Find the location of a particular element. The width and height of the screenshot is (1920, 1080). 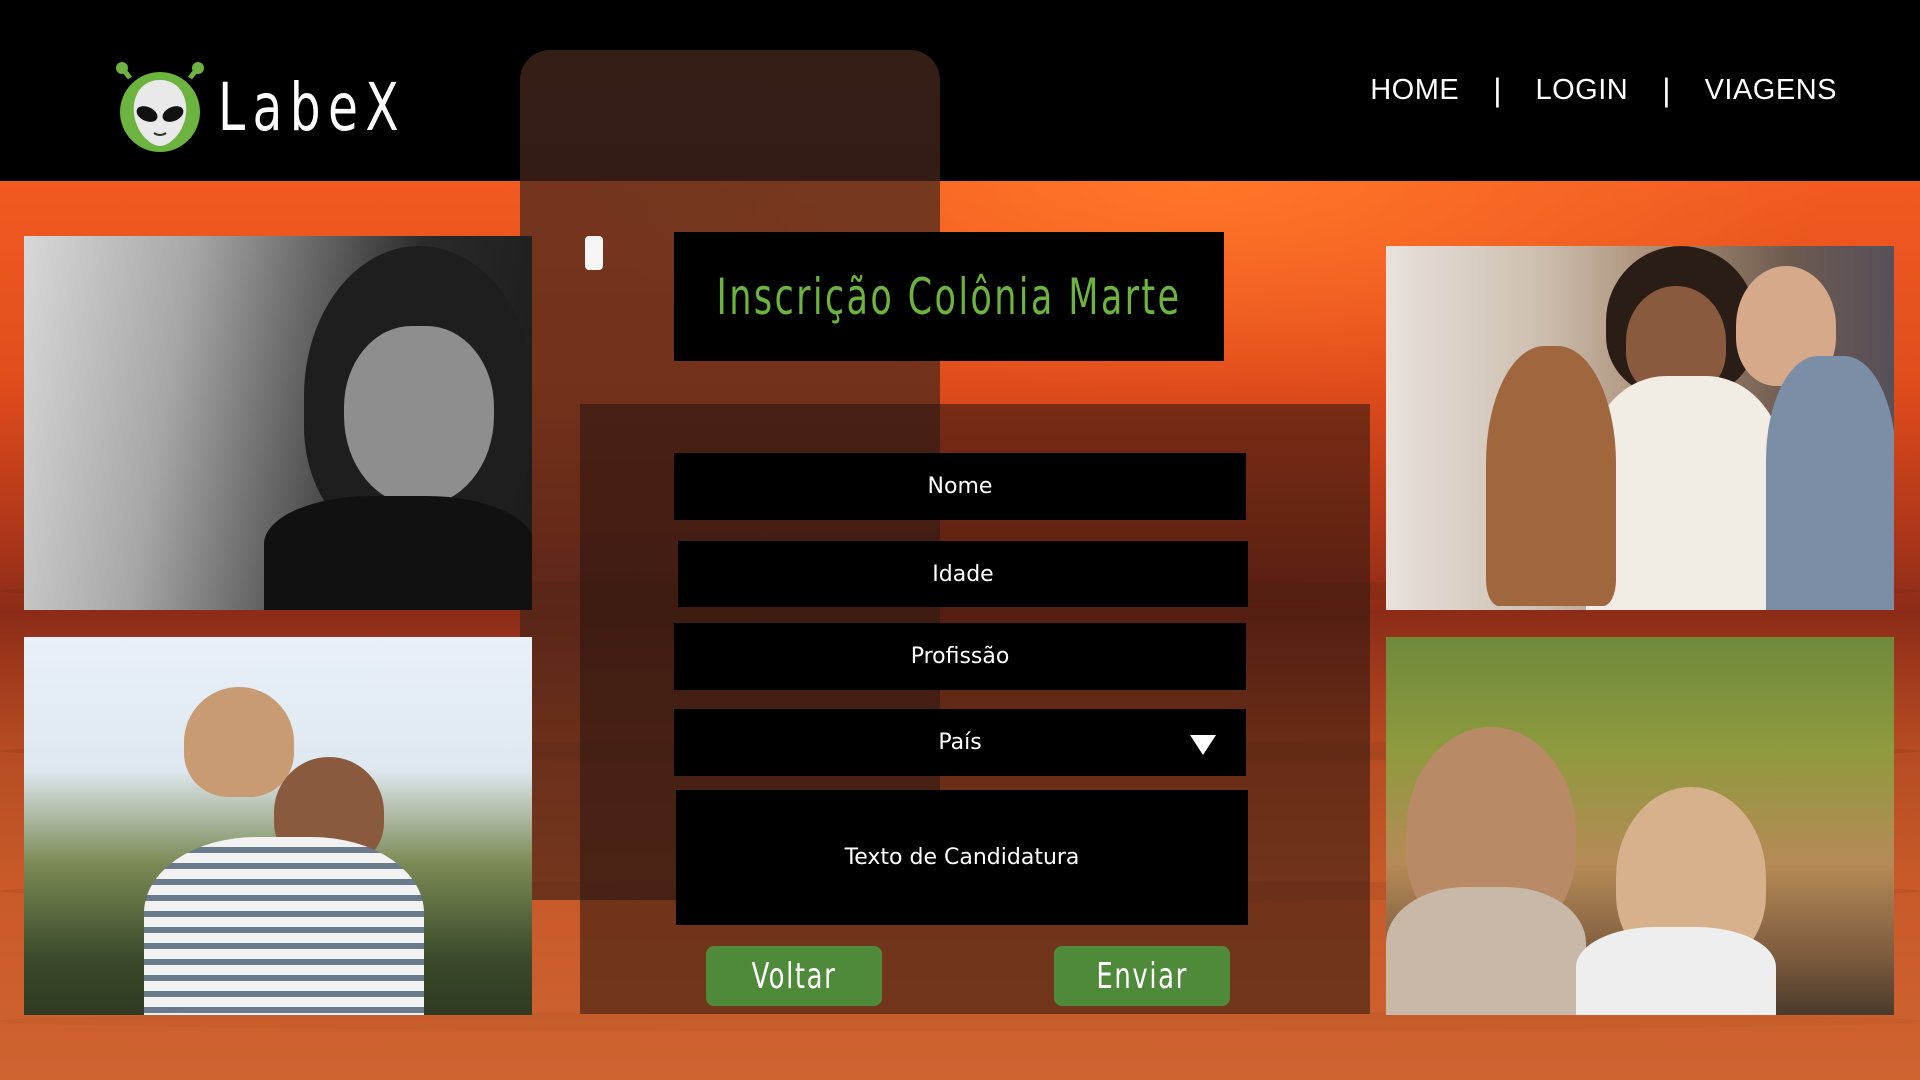

nome-input: Nome is located at coordinates (960, 486).